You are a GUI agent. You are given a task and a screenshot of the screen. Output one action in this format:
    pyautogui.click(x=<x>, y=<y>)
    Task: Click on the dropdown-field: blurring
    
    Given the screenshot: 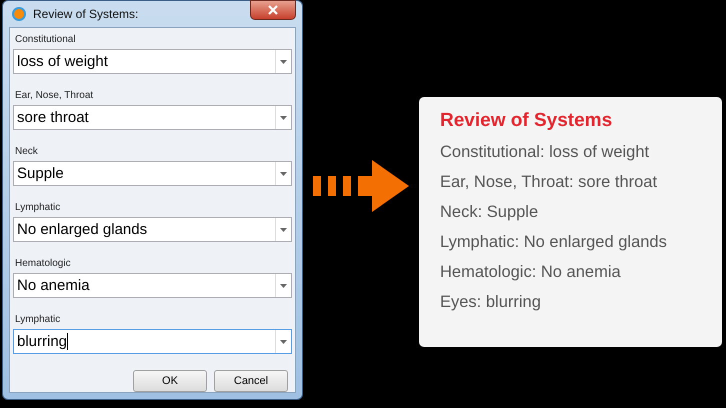 What is the action you would take?
    pyautogui.click(x=152, y=341)
    